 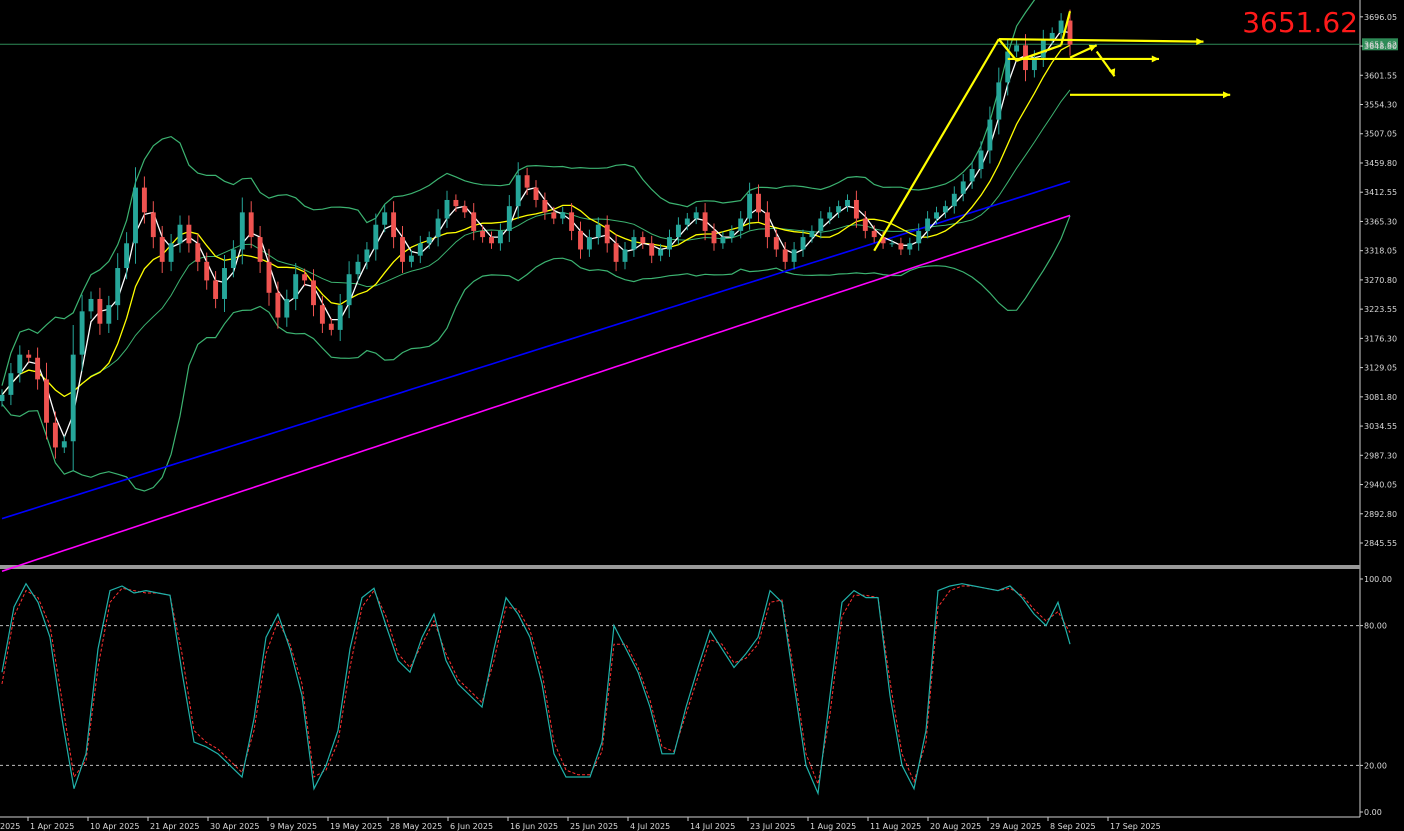 What do you see at coordinates (293, 826) in the screenshot?
I see `x-tick-label: 9 May 2025` at bounding box center [293, 826].